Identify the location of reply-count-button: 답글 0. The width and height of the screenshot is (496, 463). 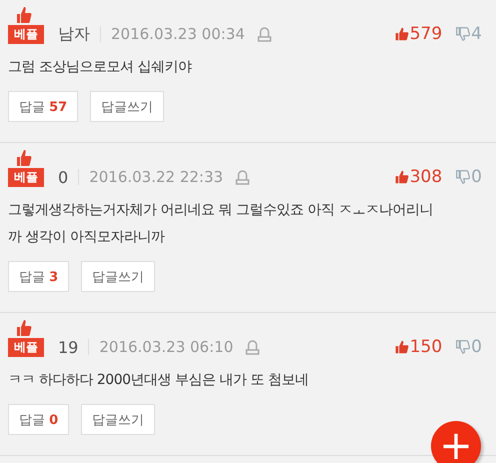
(39, 419).